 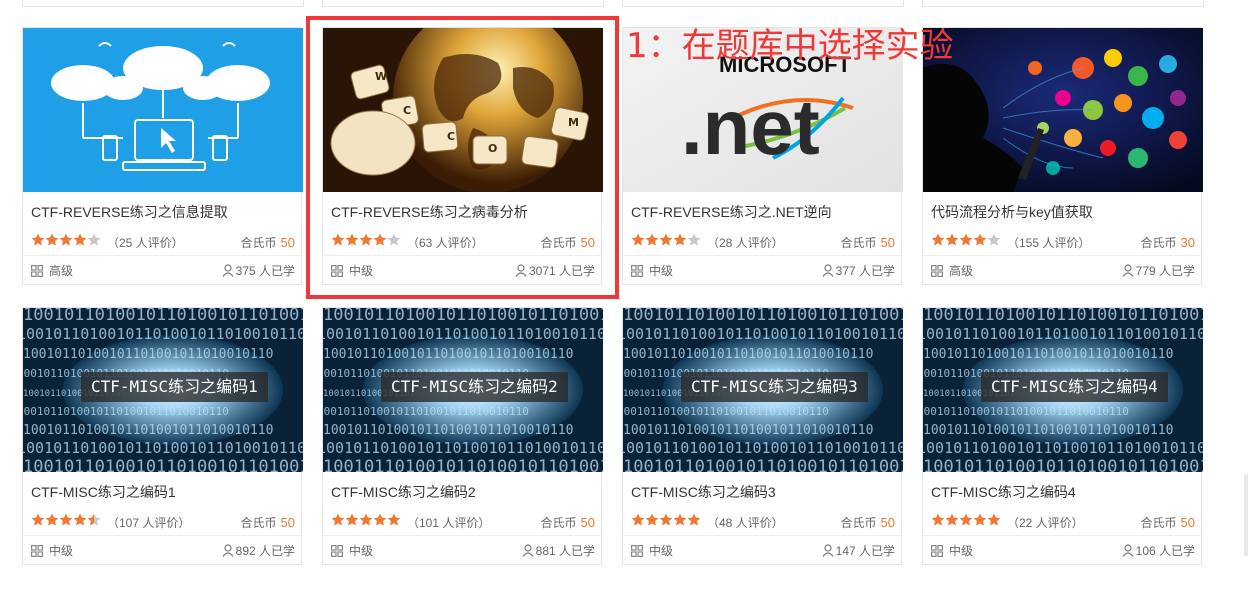 I want to click on rating-row: （63 人评价） 合氏币 50, so click(x=463, y=241).